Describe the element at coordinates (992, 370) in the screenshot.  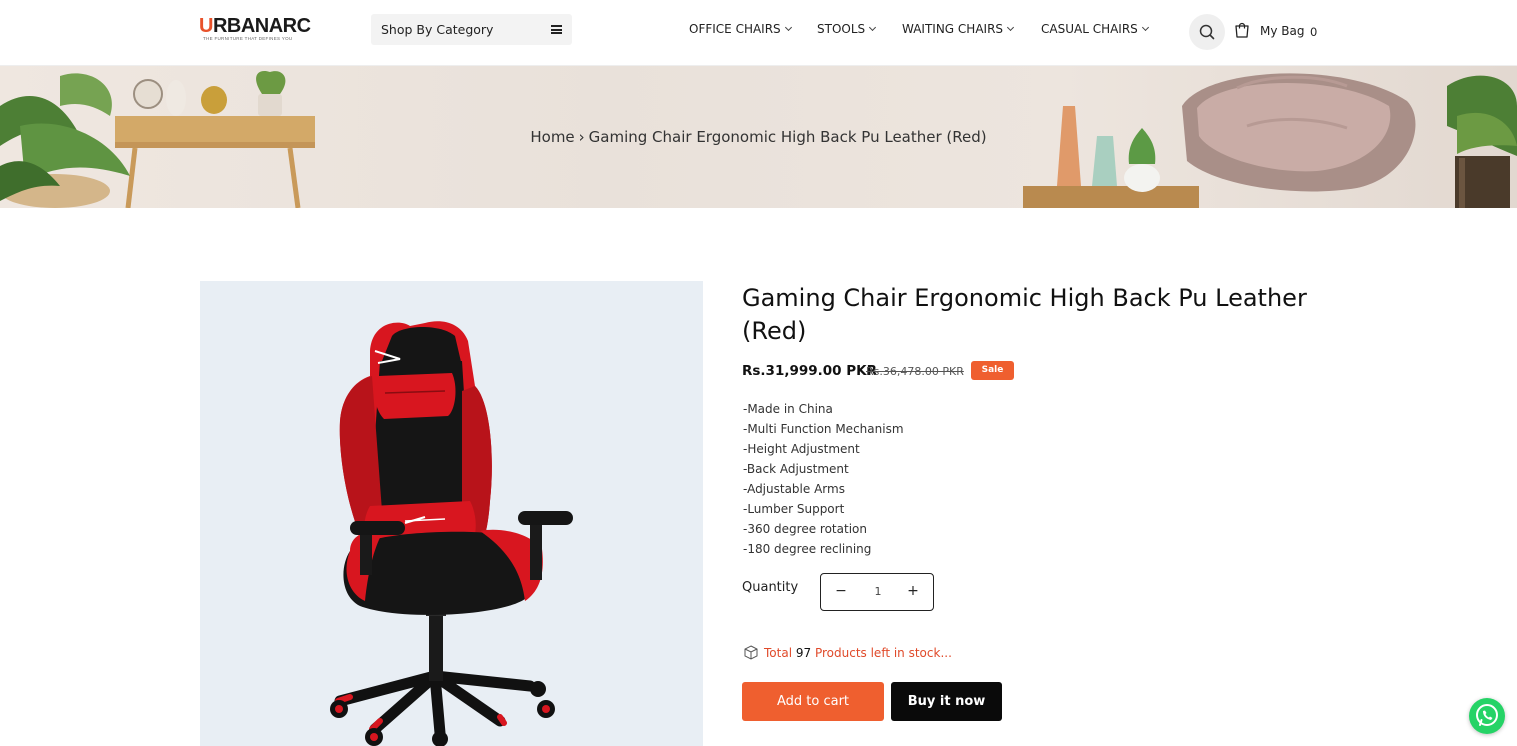
I see `sale-badge: Sale` at that location.